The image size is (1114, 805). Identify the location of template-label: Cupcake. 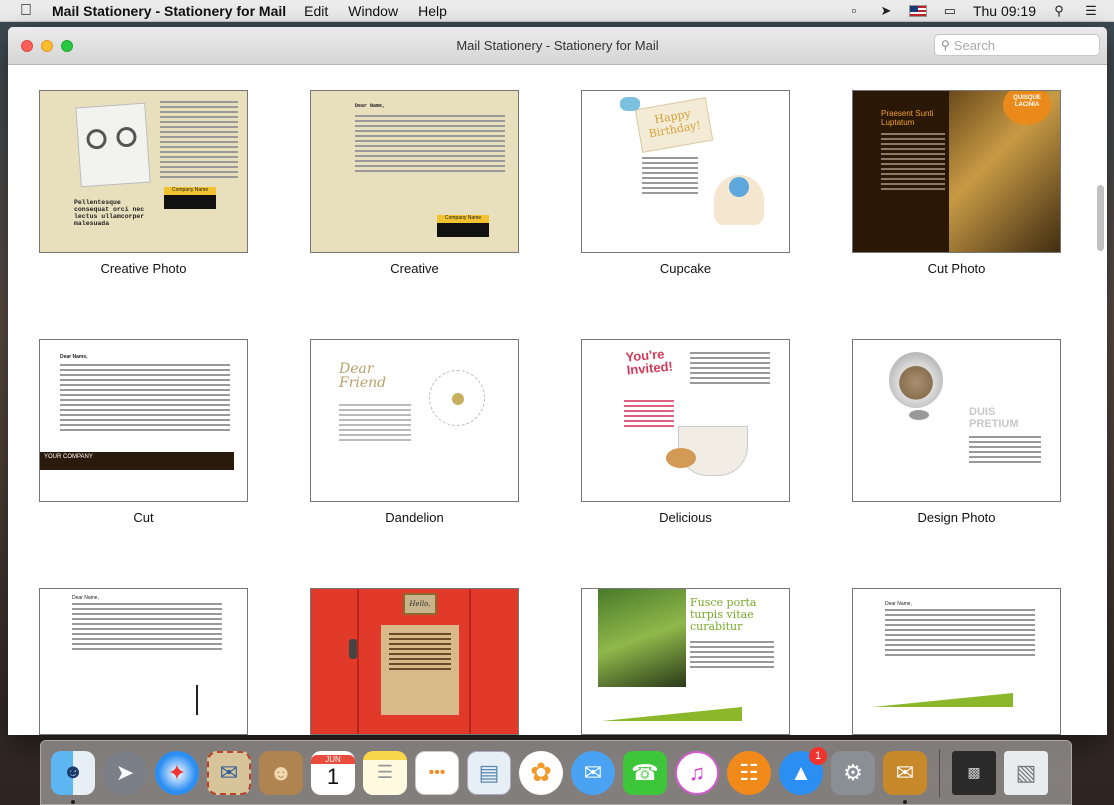
(685, 268).